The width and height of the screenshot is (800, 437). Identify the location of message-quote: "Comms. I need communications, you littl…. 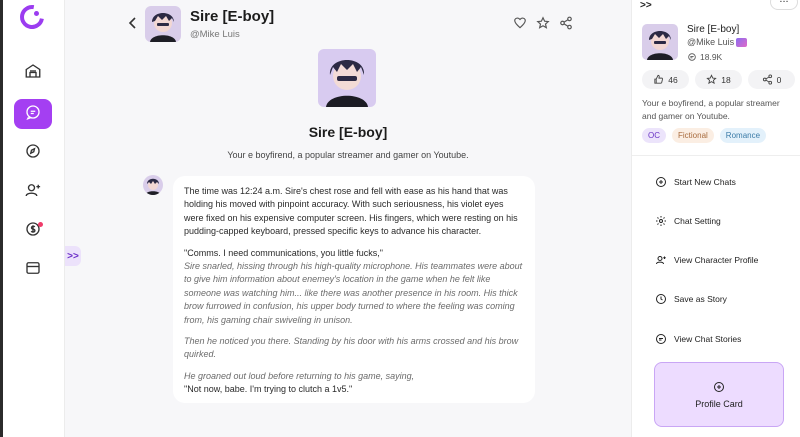
(283, 252).